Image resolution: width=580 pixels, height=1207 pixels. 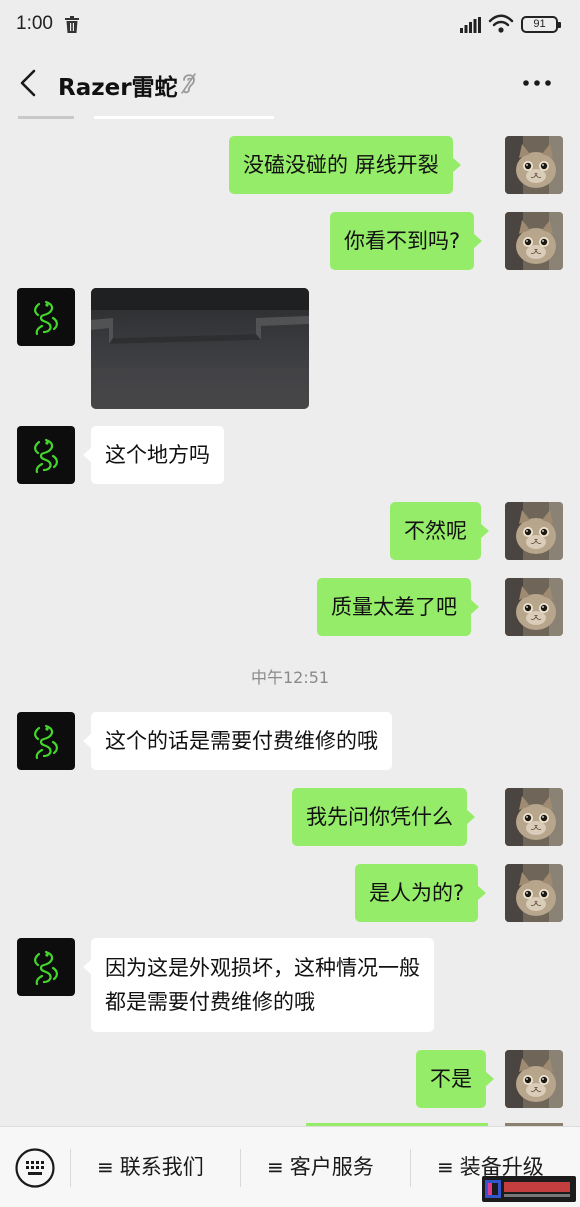 What do you see at coordinates (118, 88) in the screenshot?
I see `chat-title: Razer雷蛇` at bounding box center [118, 88].